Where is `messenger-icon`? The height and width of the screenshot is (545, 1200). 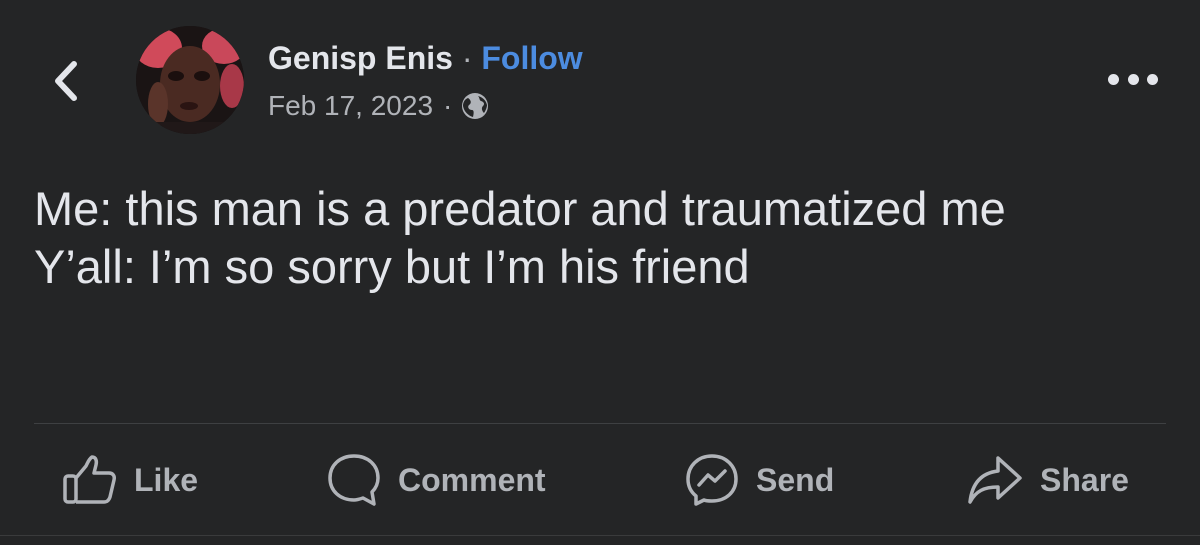 messenger-icon is located at coordinates (712, 480).